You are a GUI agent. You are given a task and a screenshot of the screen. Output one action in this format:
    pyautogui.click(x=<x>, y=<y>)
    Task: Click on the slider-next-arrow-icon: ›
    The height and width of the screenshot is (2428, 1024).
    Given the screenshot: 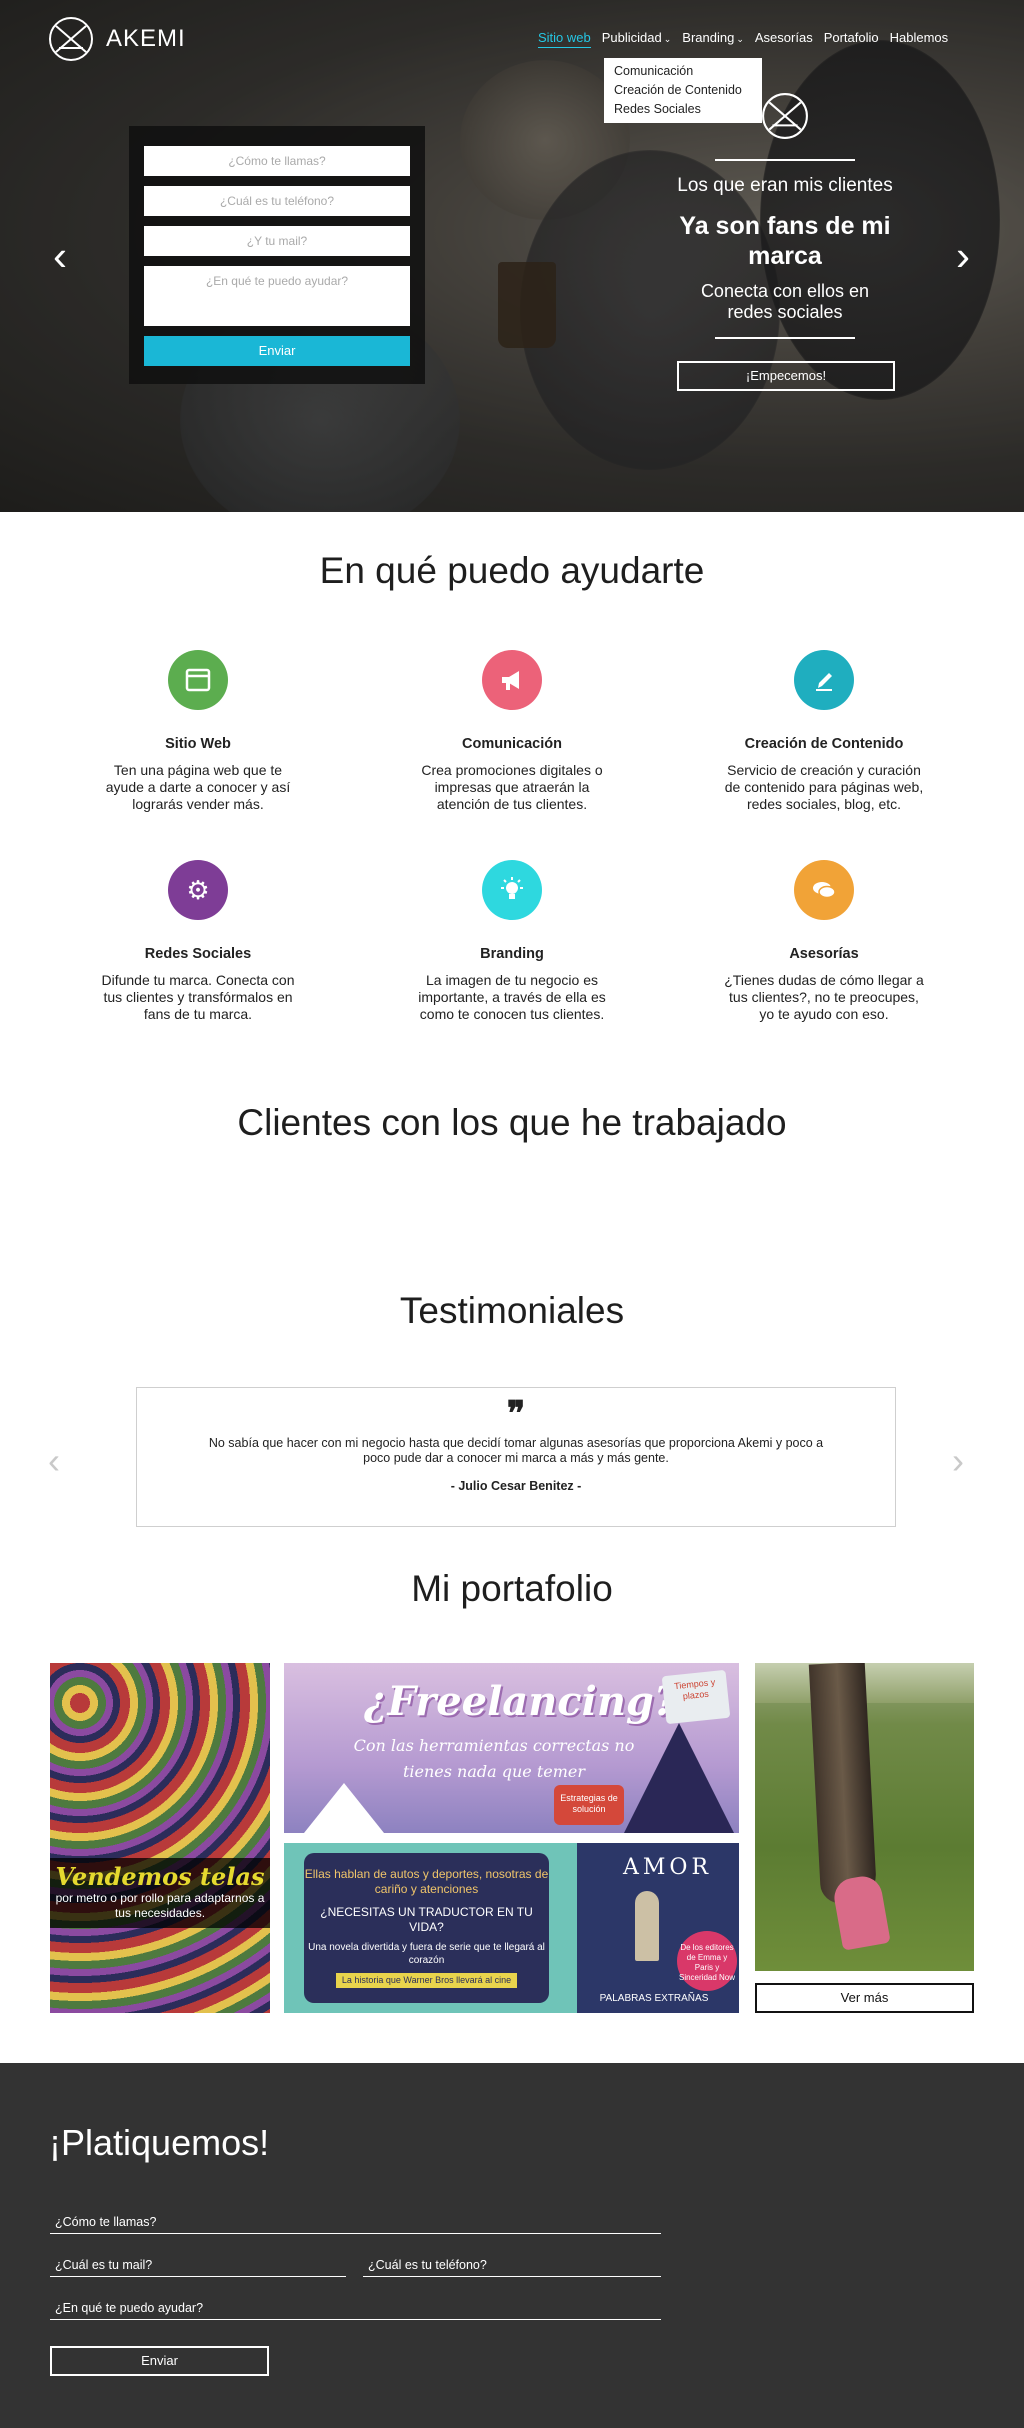 What is the action you would take?
    pyautogui.click(x=963, y=256)
    